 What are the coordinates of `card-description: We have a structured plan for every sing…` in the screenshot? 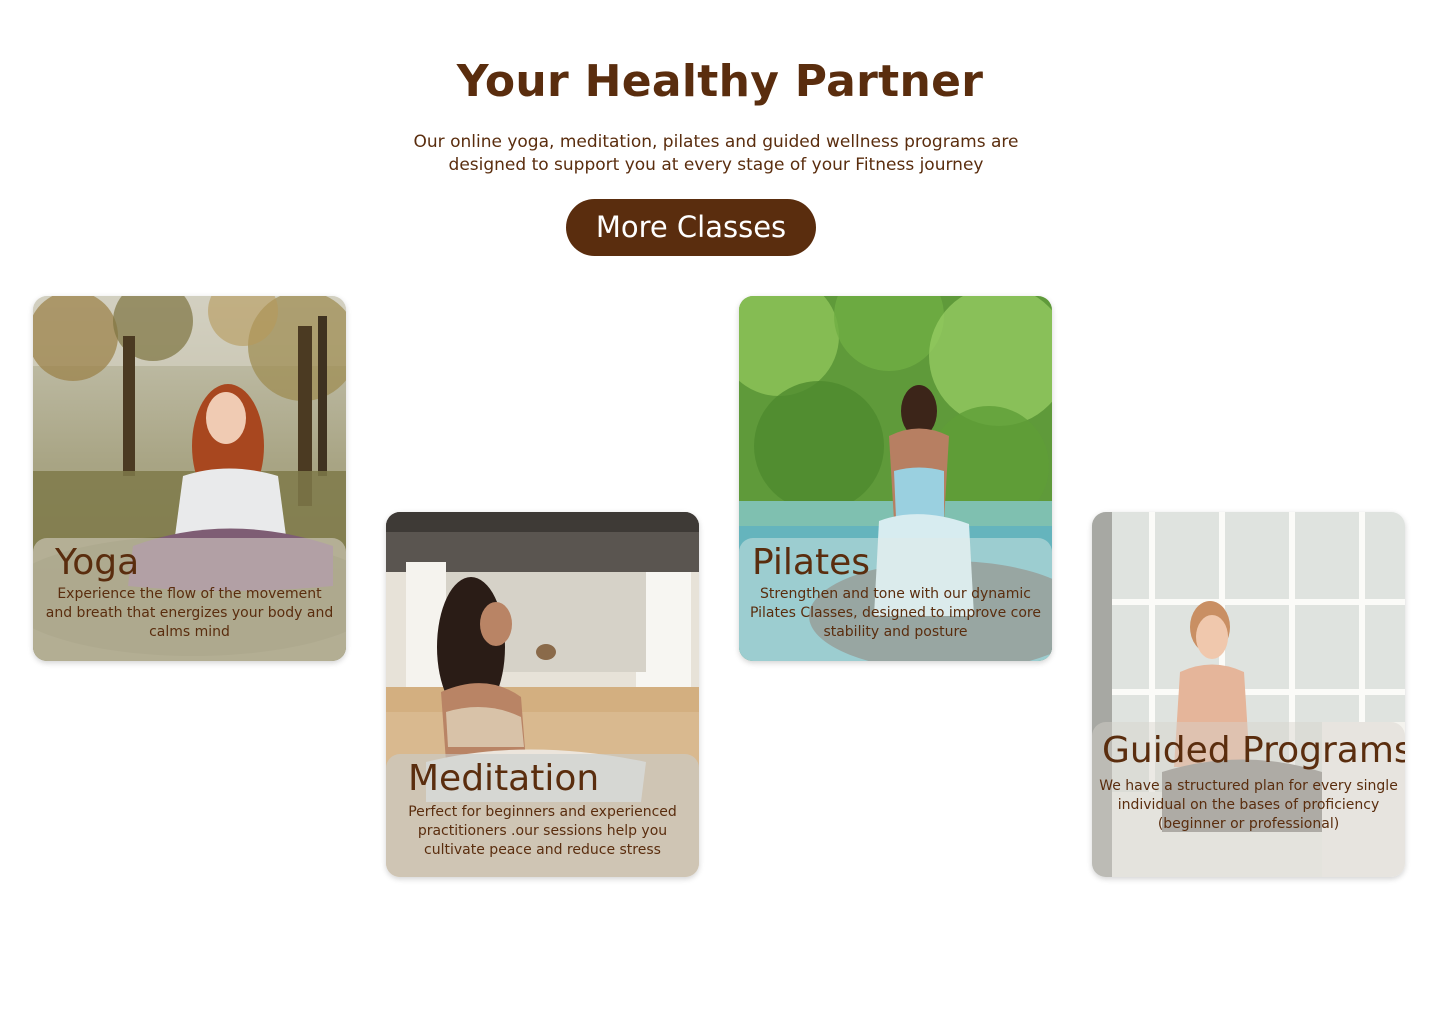 It's located at (1248, 805).